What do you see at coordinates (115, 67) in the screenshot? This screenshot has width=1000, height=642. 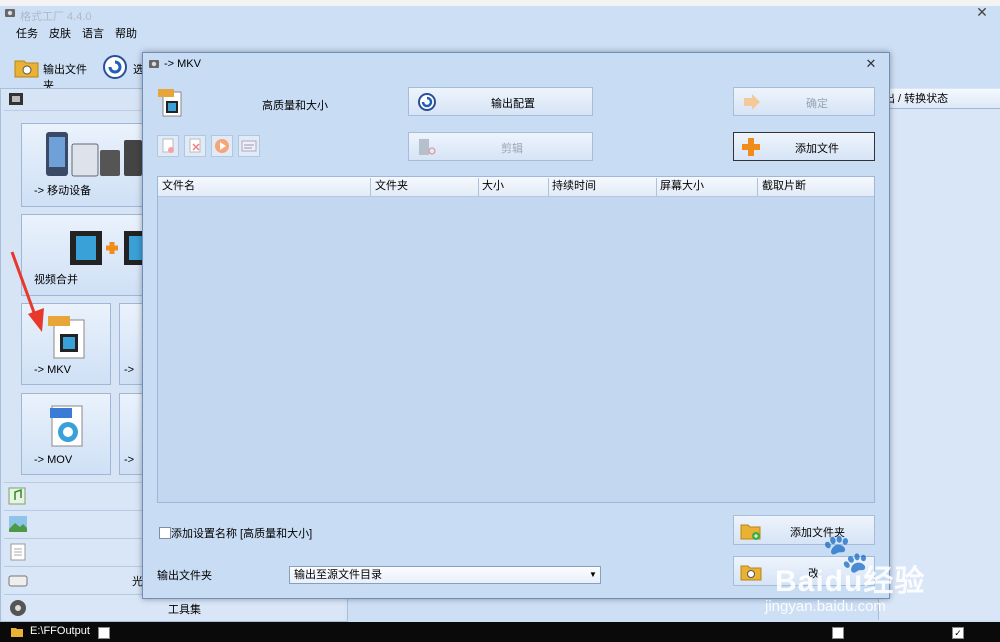 I see `options-gear-icon` at bounding box center [115, 67].